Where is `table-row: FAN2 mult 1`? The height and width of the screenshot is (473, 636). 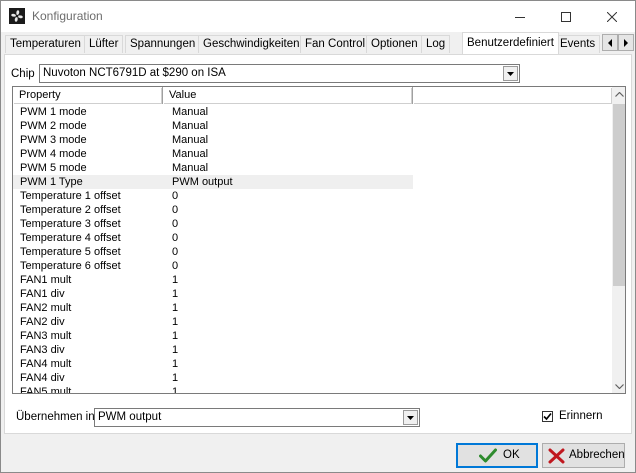 table-row: FAN2 mult 1 is located at coordinates (213, 308).